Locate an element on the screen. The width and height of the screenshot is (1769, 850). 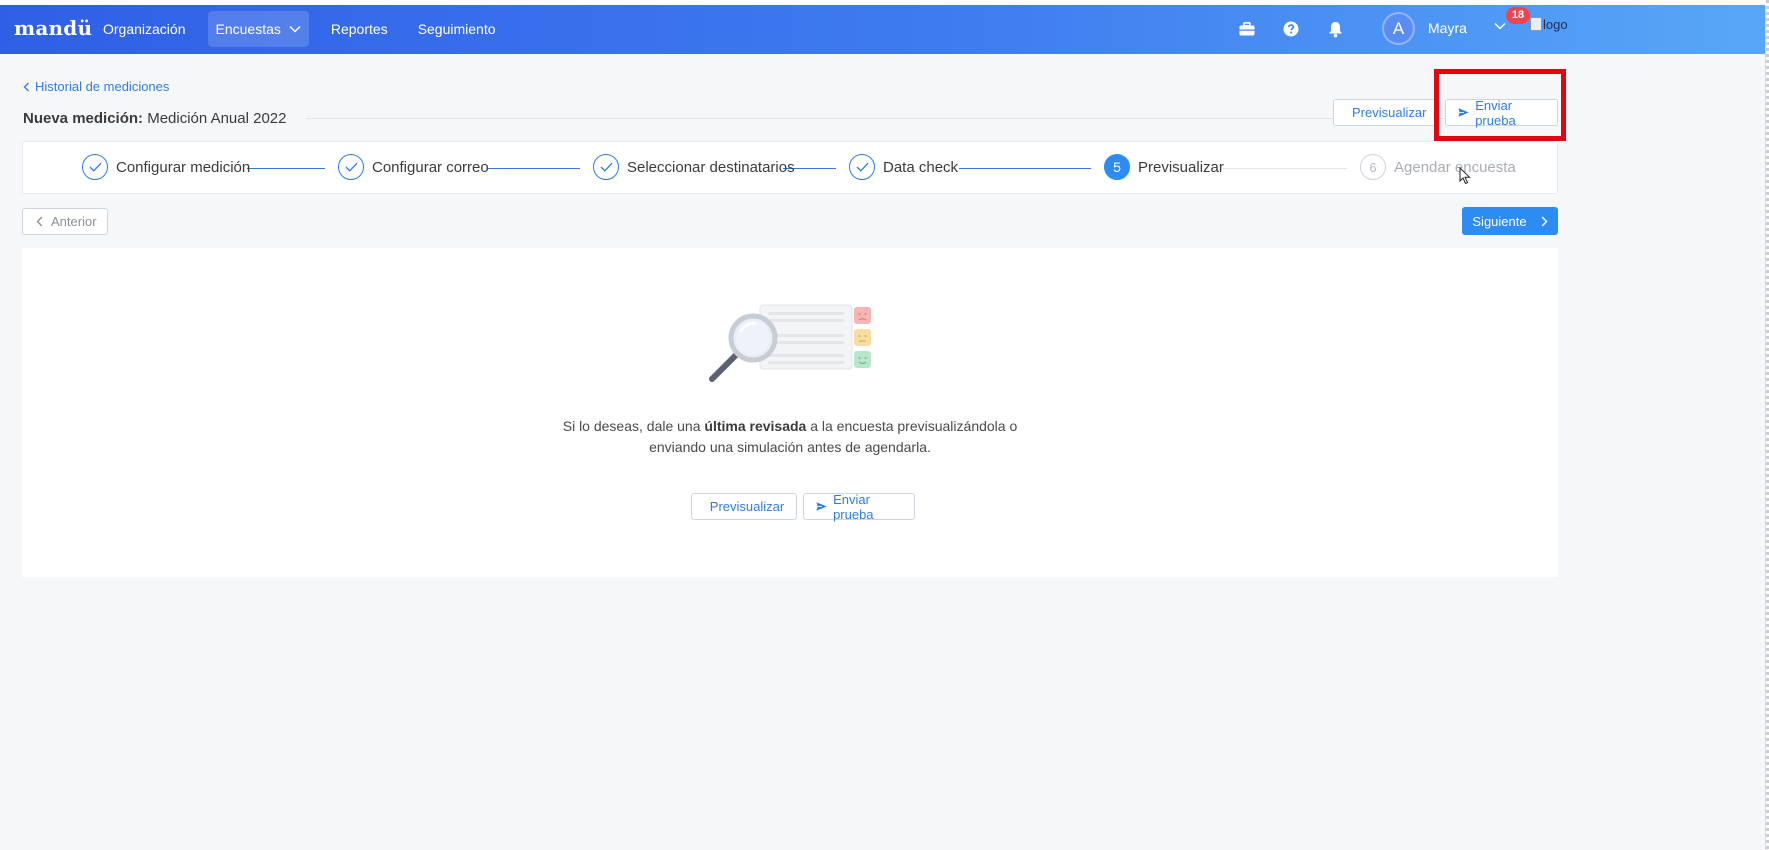
next-label: Siguiente is located at coordinates (1499, 221).